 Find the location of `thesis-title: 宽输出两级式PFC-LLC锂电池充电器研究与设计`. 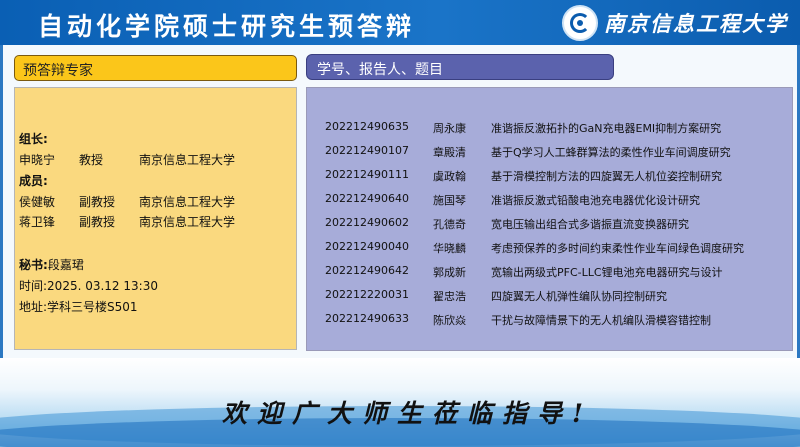

thesis-title: 宽输出两级式PFC-LLC锂电池充电器研究与设计 is located at coordinates (607, 272).